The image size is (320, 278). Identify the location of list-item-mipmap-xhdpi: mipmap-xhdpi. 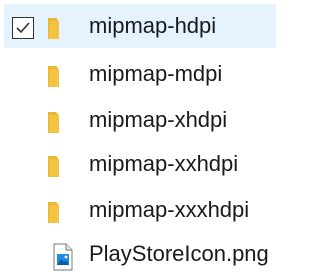
(149, 120).